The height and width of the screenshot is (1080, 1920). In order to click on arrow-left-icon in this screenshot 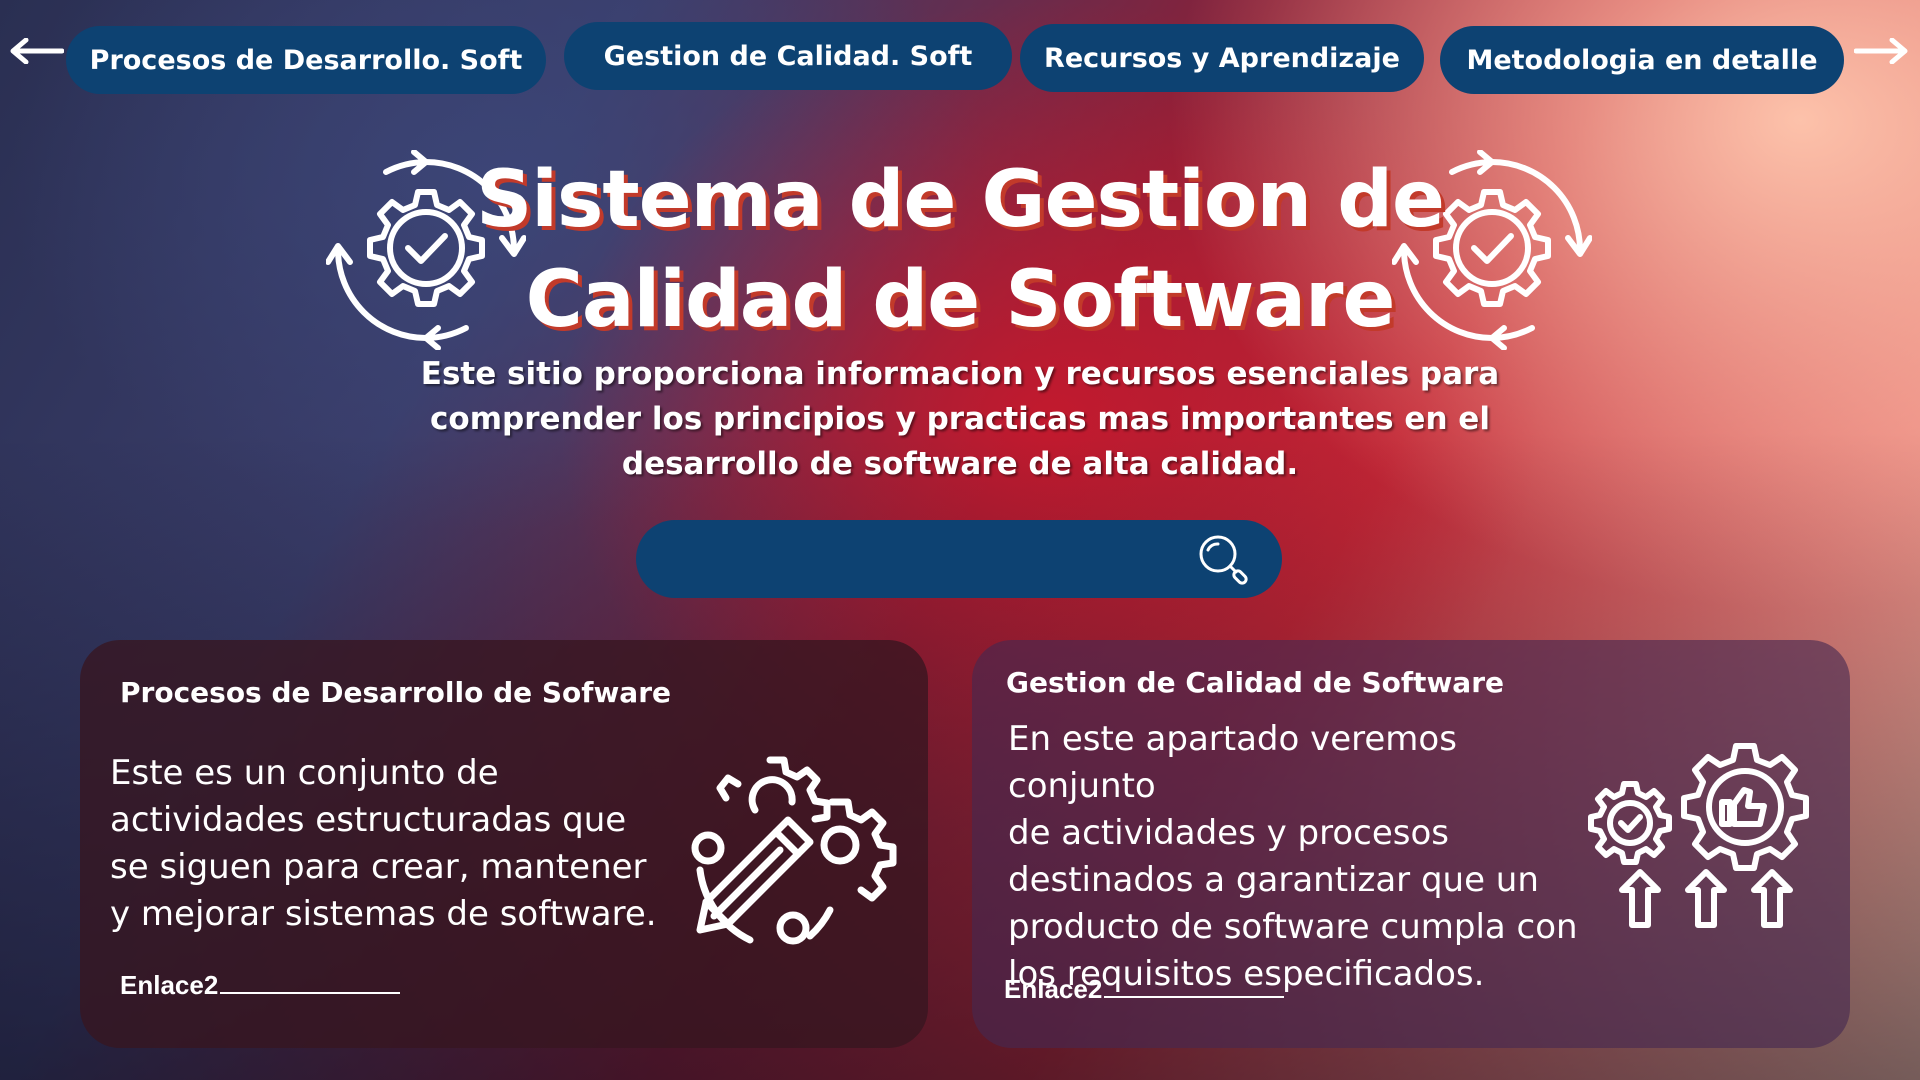, I will do `click(36, 51)`.